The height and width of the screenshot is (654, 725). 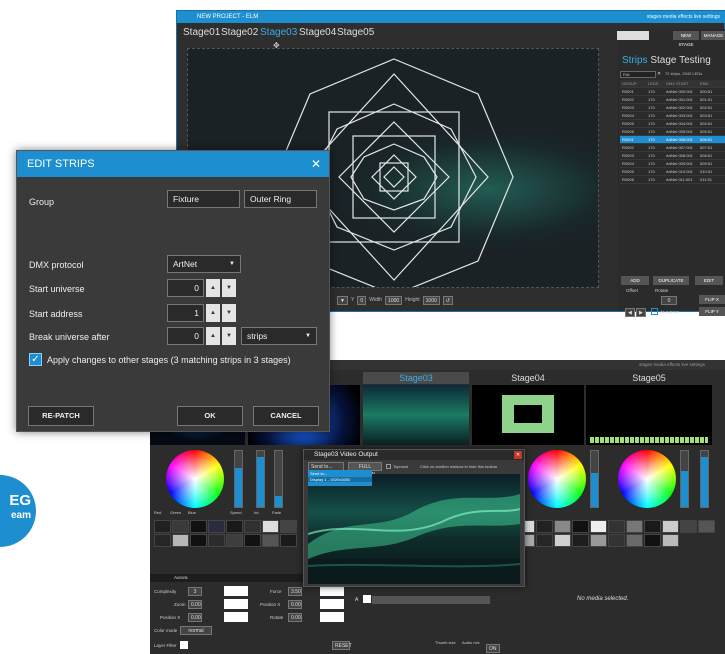 I want to click on speed-slider-mid, so click(x=594, y=479).